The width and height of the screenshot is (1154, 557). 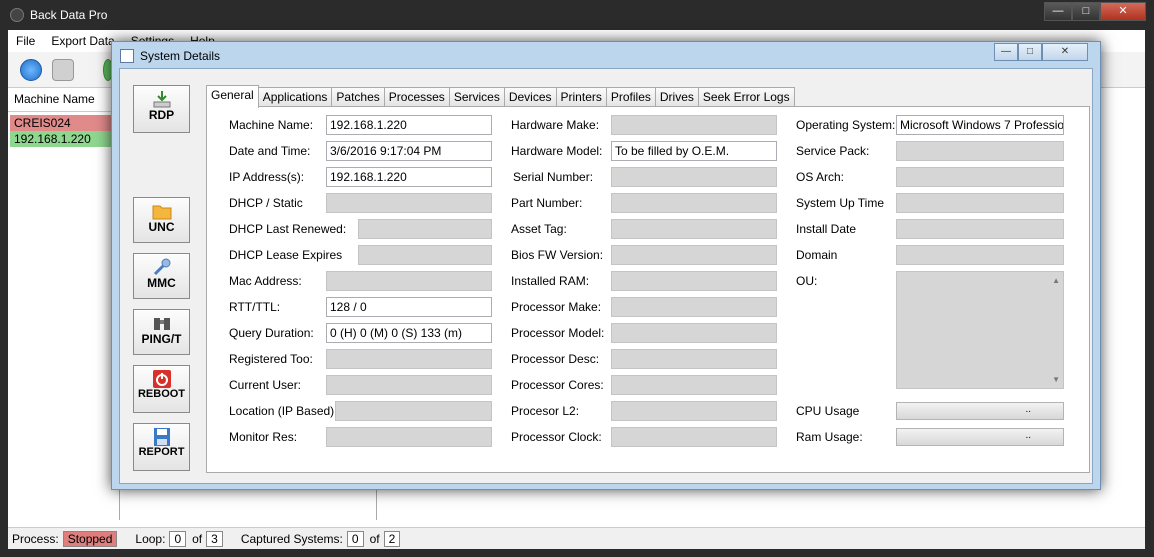 What do you see at coordinates (416, 97) in the screenshot?
I see `tab-processes: Processes` at bounding box center [416, 97].